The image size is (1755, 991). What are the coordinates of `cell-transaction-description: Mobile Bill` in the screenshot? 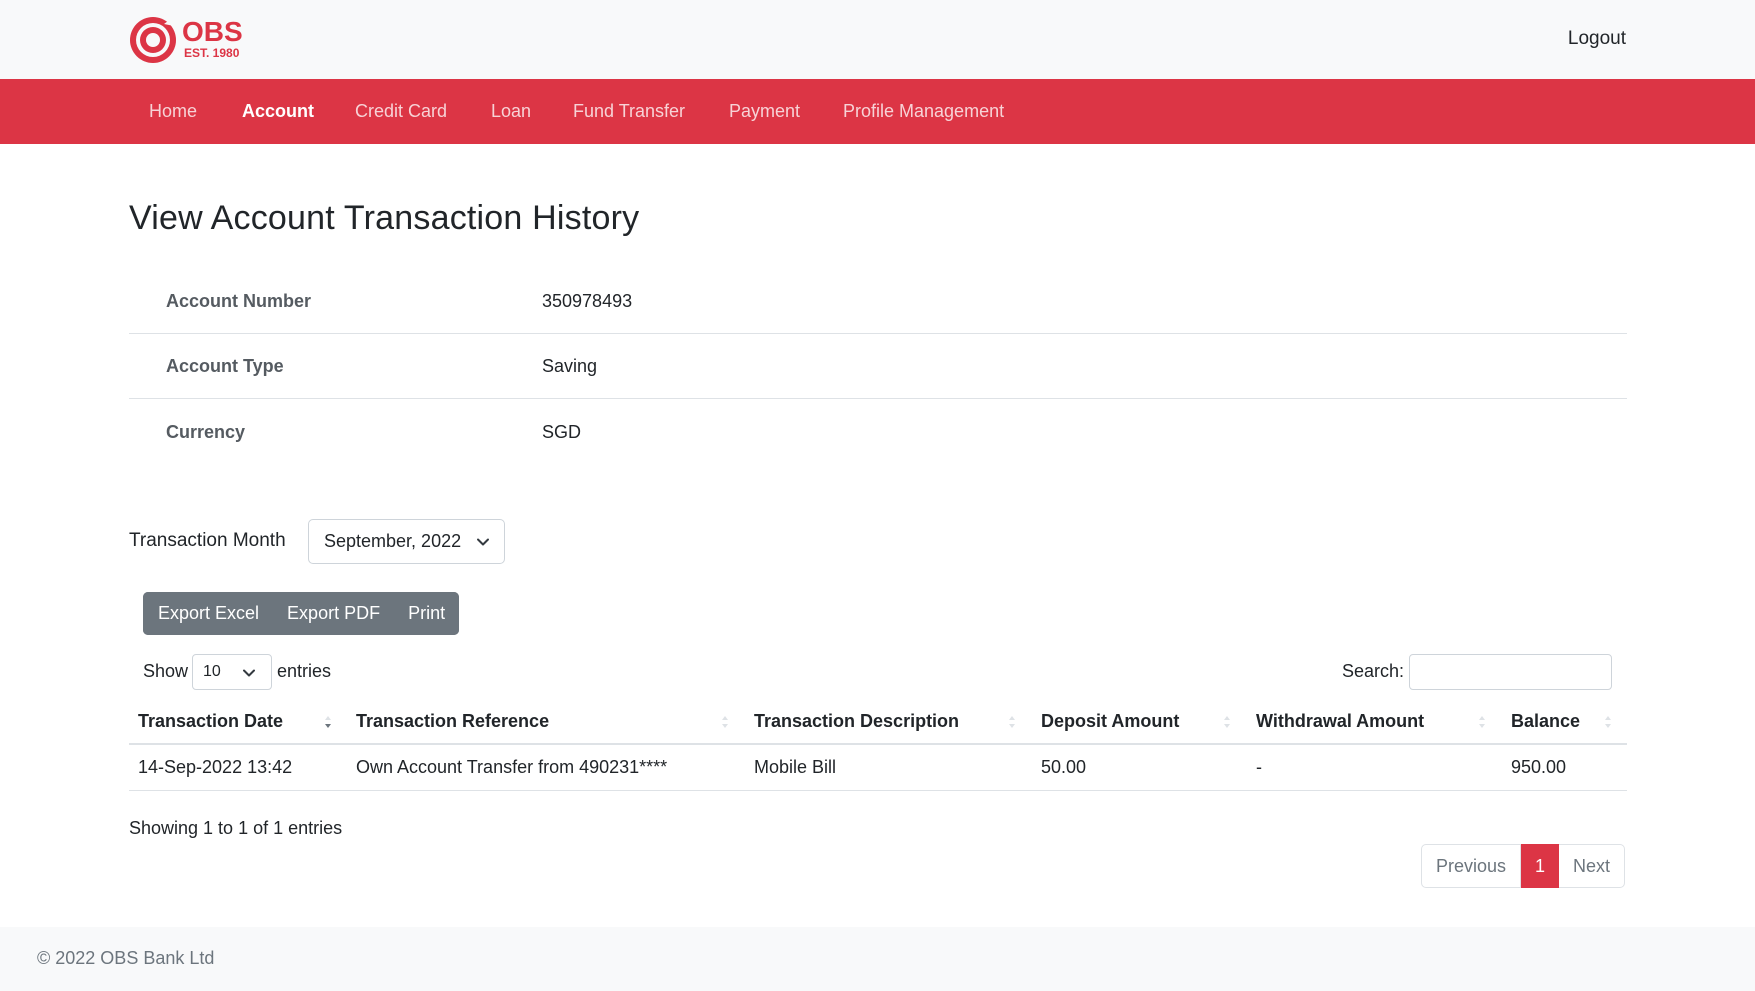 It's located at (795, 767).